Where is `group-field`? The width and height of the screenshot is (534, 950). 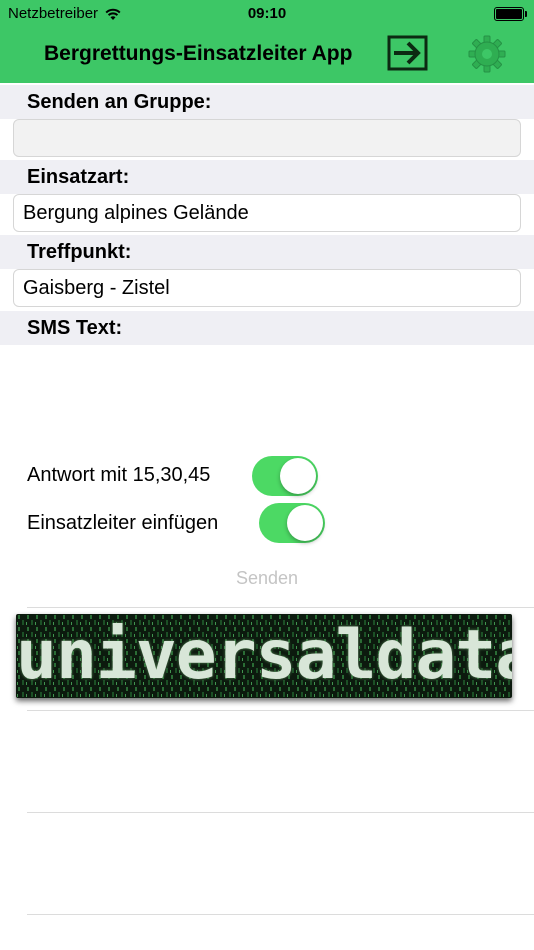 group-field is located at coordinates (267, 138).